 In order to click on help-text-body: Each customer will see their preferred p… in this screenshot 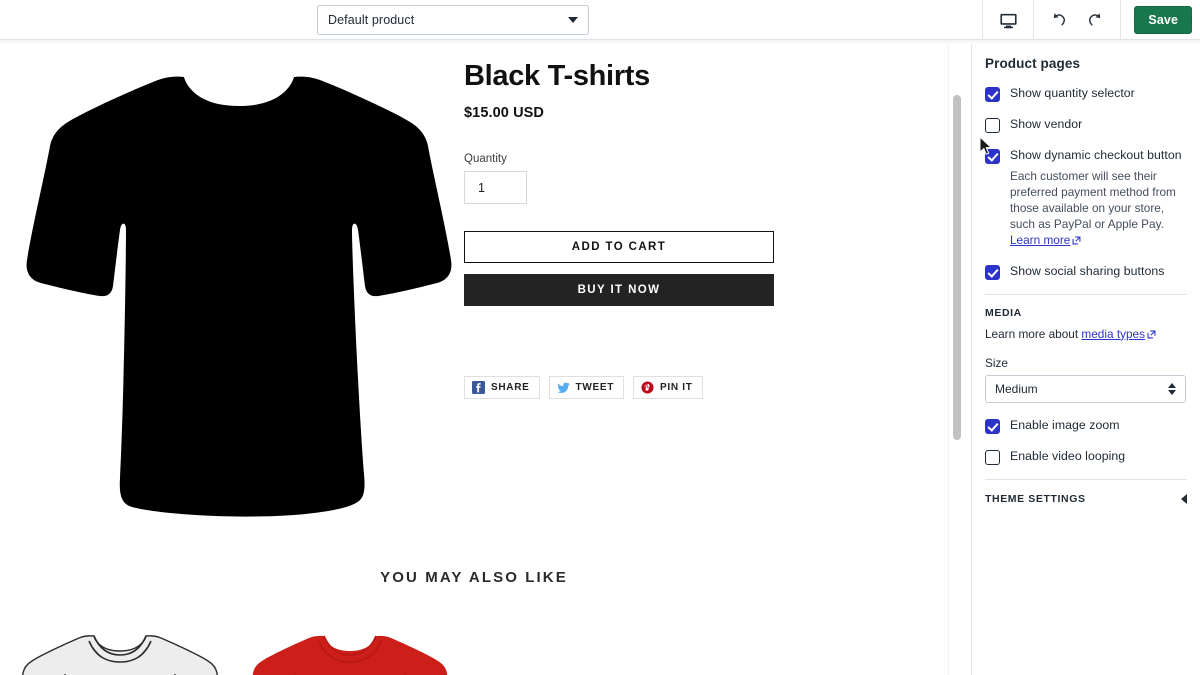, I will do `click(1093, 200)`.